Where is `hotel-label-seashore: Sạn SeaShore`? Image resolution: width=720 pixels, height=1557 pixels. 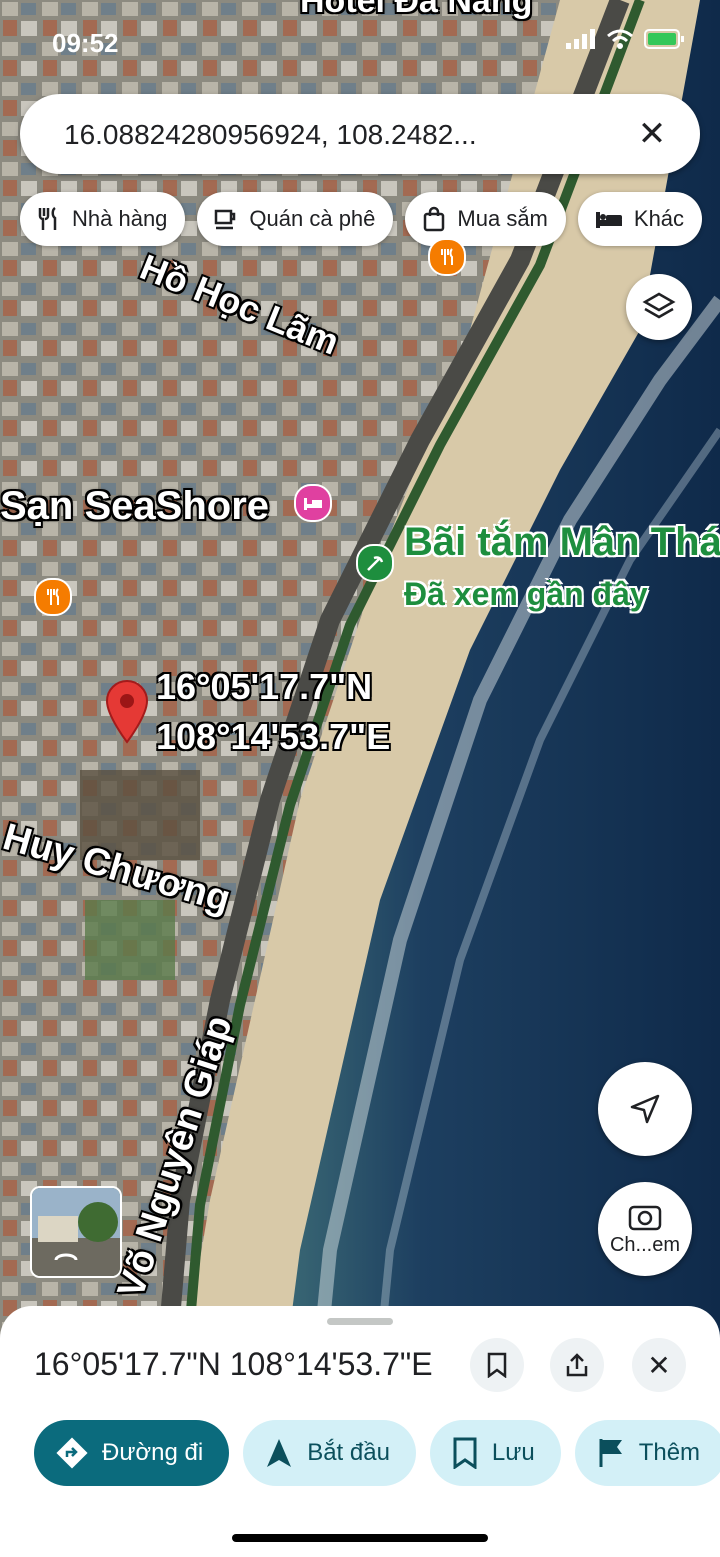 hotel-label-seashore: Sạn SeaShore is located at coordinates (135, 506).